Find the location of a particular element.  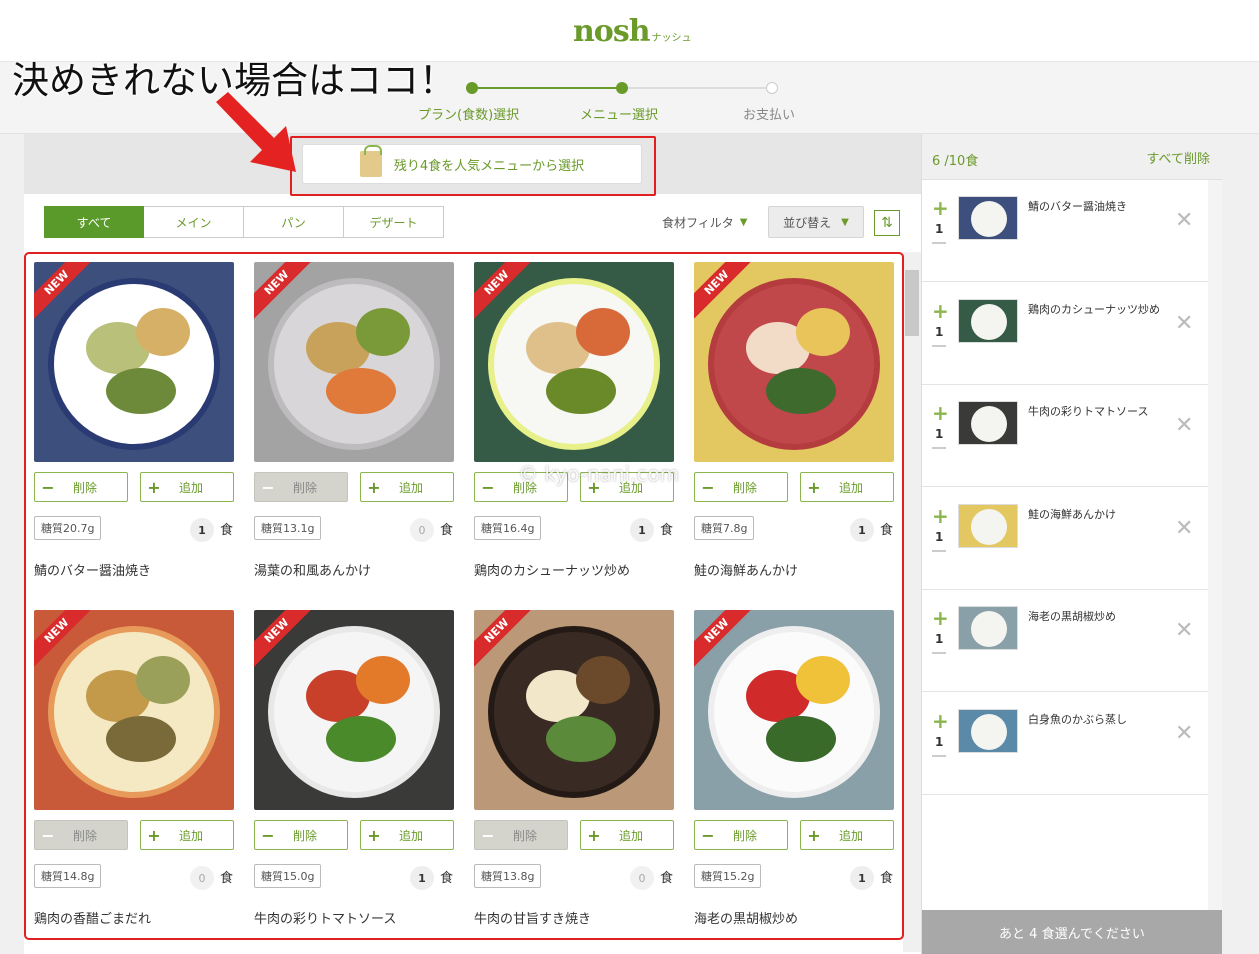

menu-name: 海老の黒胡椒炒め is located at coordinates (746, 917).